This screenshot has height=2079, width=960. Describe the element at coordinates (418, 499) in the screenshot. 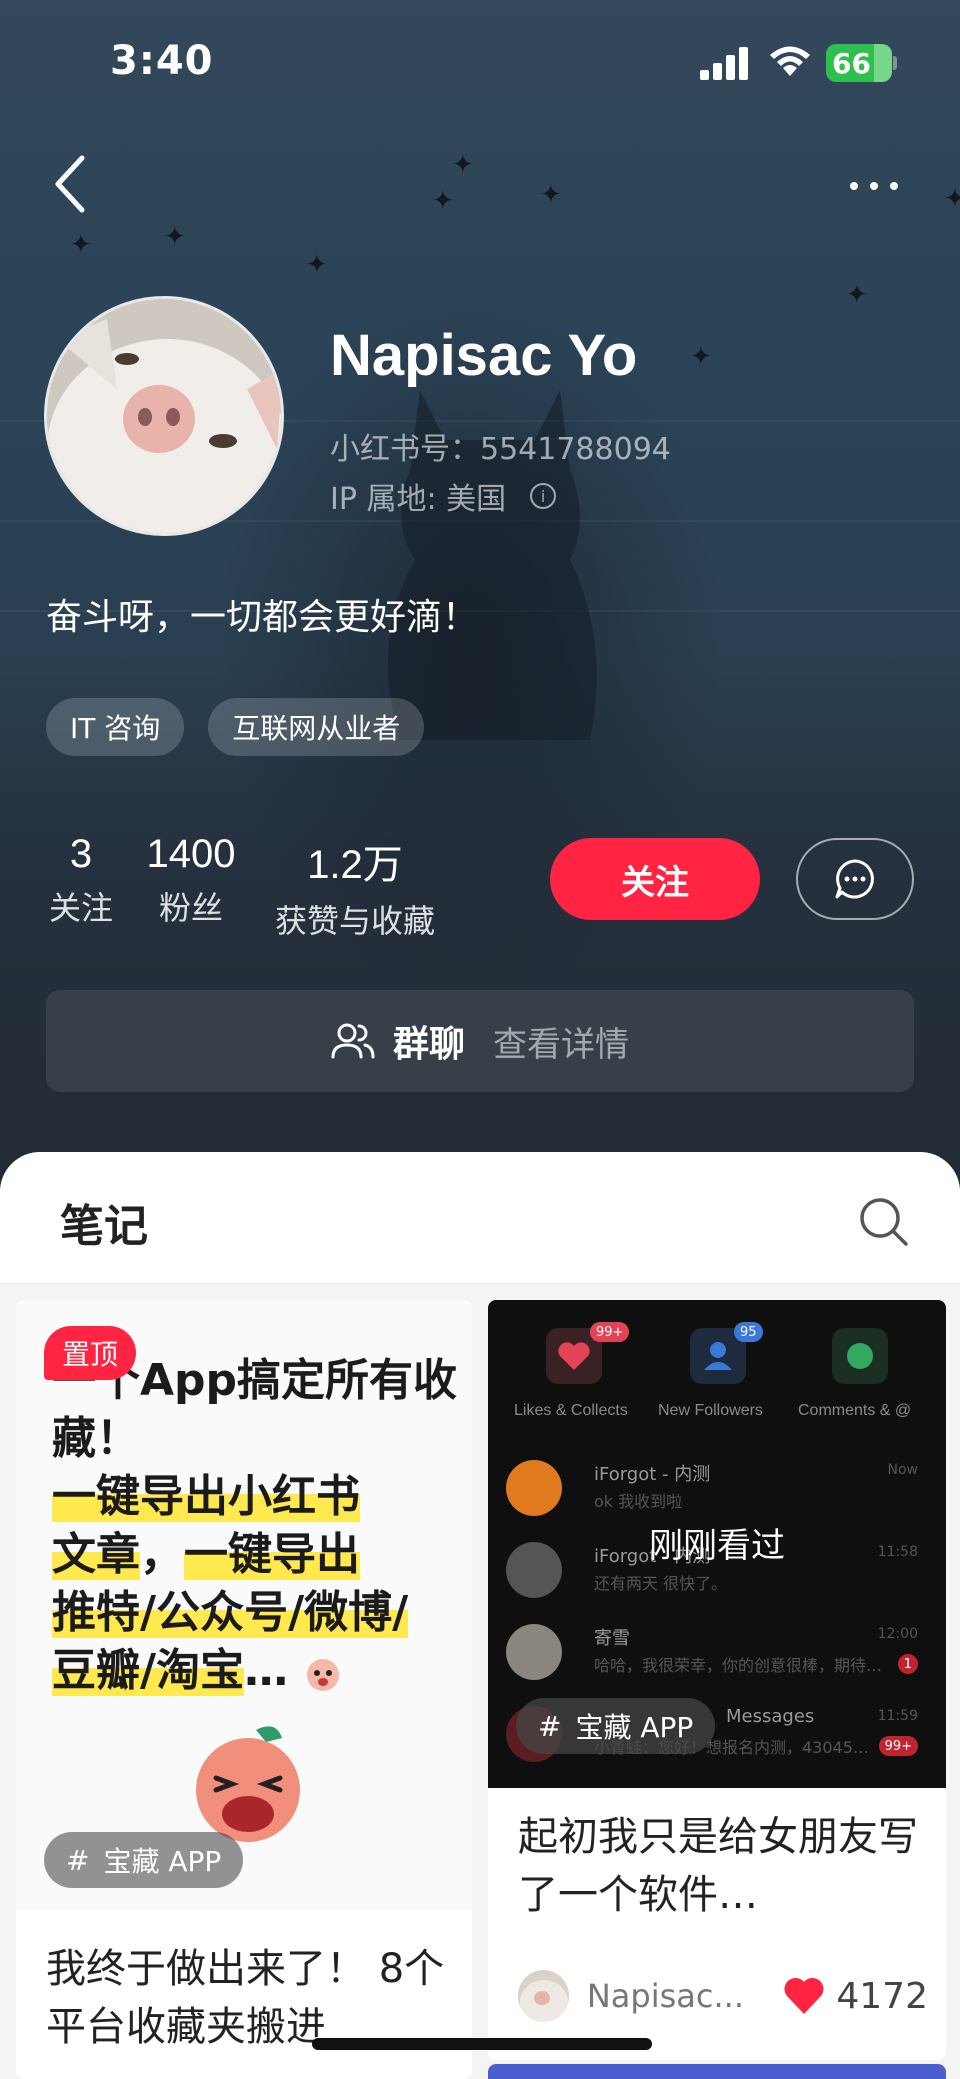

I see `ip-location-text: IP 属地: 美国` at that location.